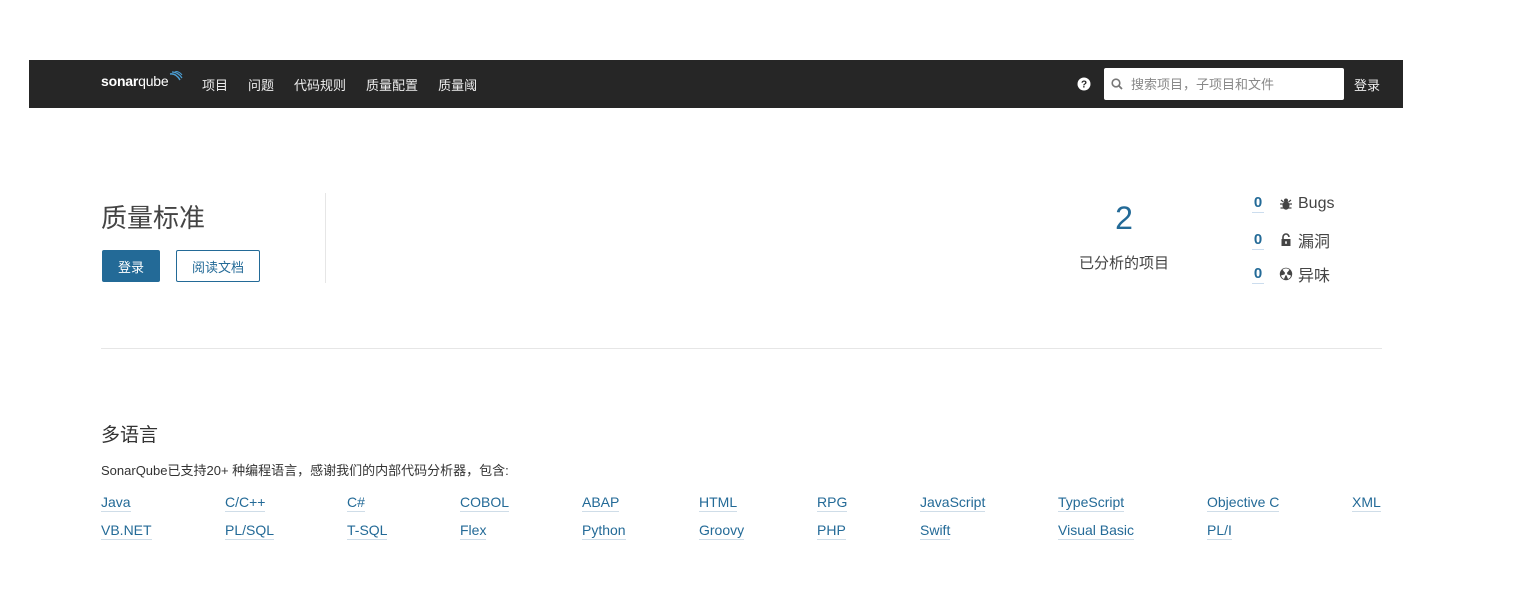 The image size is (1533, 608). What do you see at coordinates (722, 531) in the screenshot?
I see `language-link: Groovy` at bounding box center [722, 531].